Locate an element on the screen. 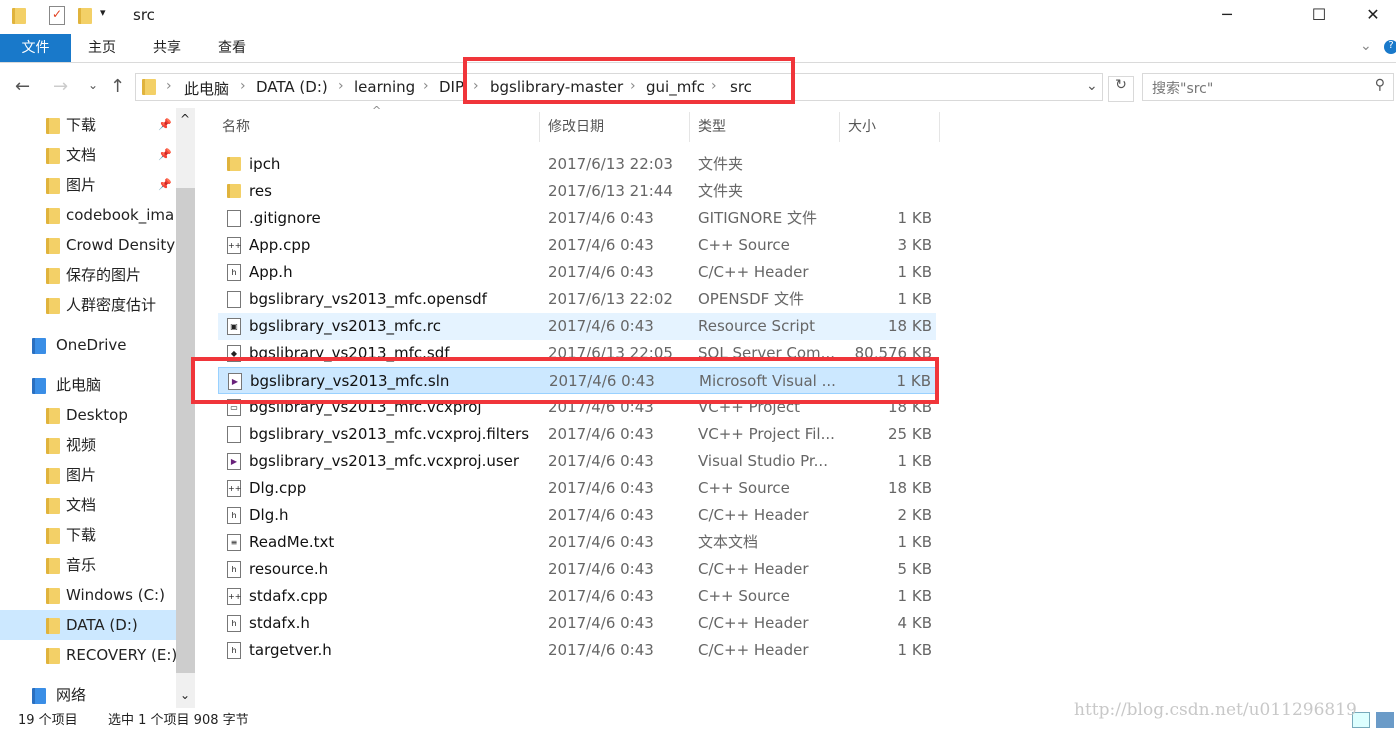  forward-button: → is located at coordinates (60, 86).